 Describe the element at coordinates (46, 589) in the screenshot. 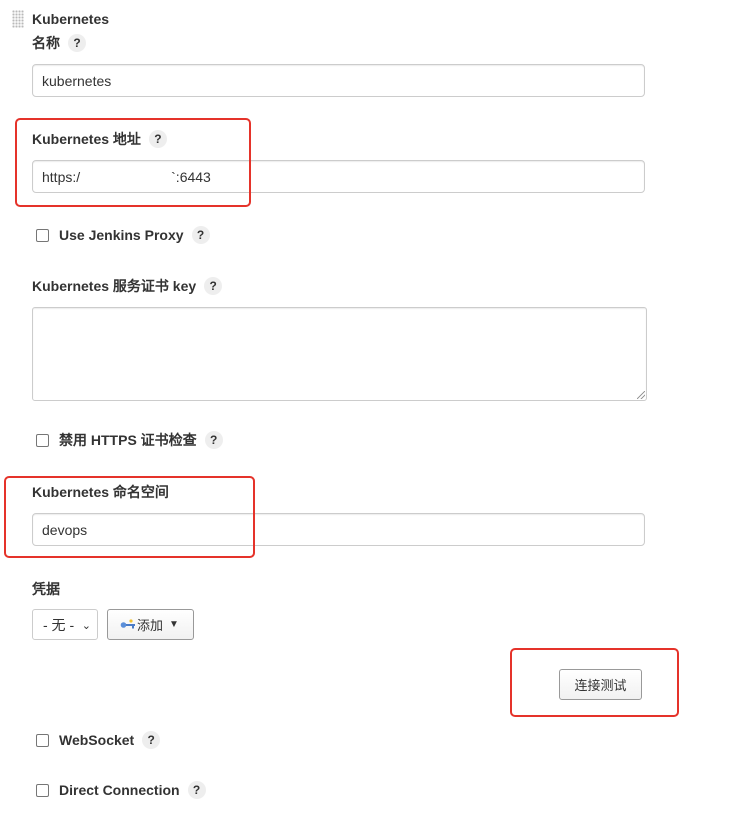

I see `credentials-label: 凭据` at that location.